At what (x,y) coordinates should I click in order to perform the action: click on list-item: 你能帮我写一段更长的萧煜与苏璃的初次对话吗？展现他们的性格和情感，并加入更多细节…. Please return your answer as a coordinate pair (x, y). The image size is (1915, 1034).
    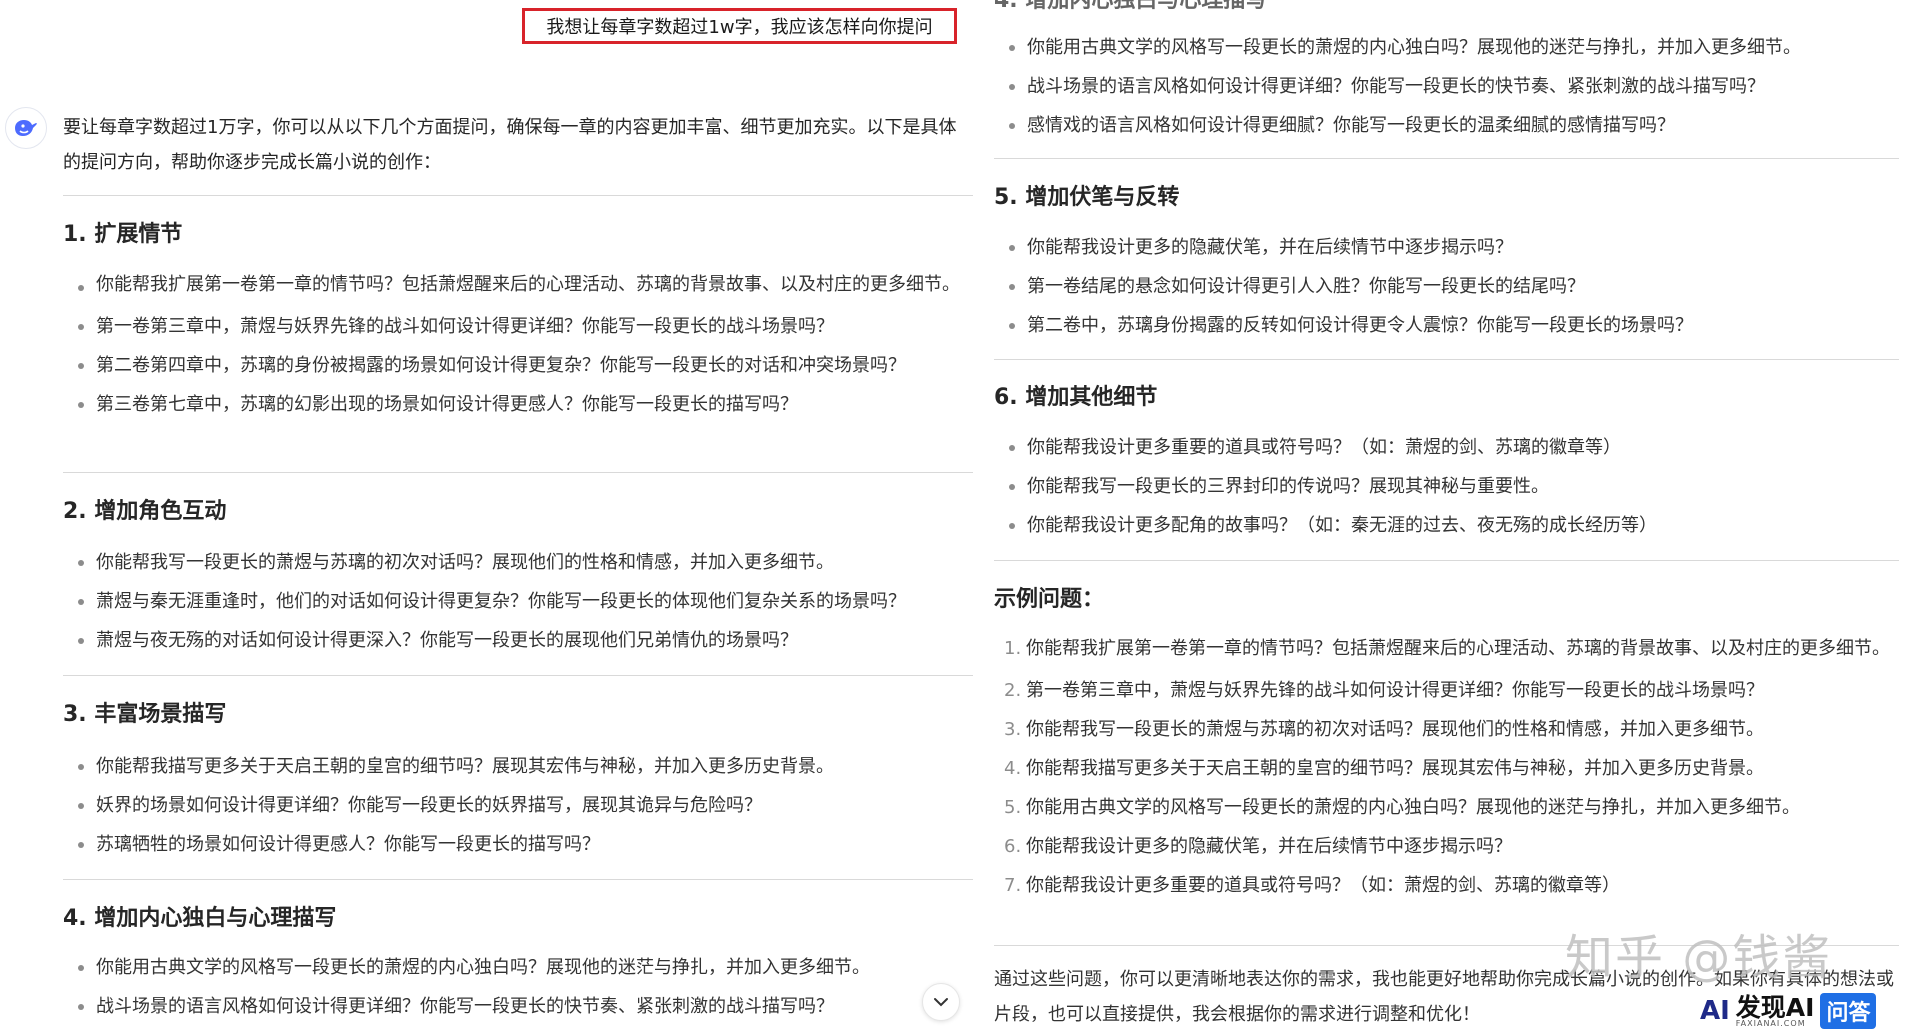
    Looking at the image, I should click on (519, 562).